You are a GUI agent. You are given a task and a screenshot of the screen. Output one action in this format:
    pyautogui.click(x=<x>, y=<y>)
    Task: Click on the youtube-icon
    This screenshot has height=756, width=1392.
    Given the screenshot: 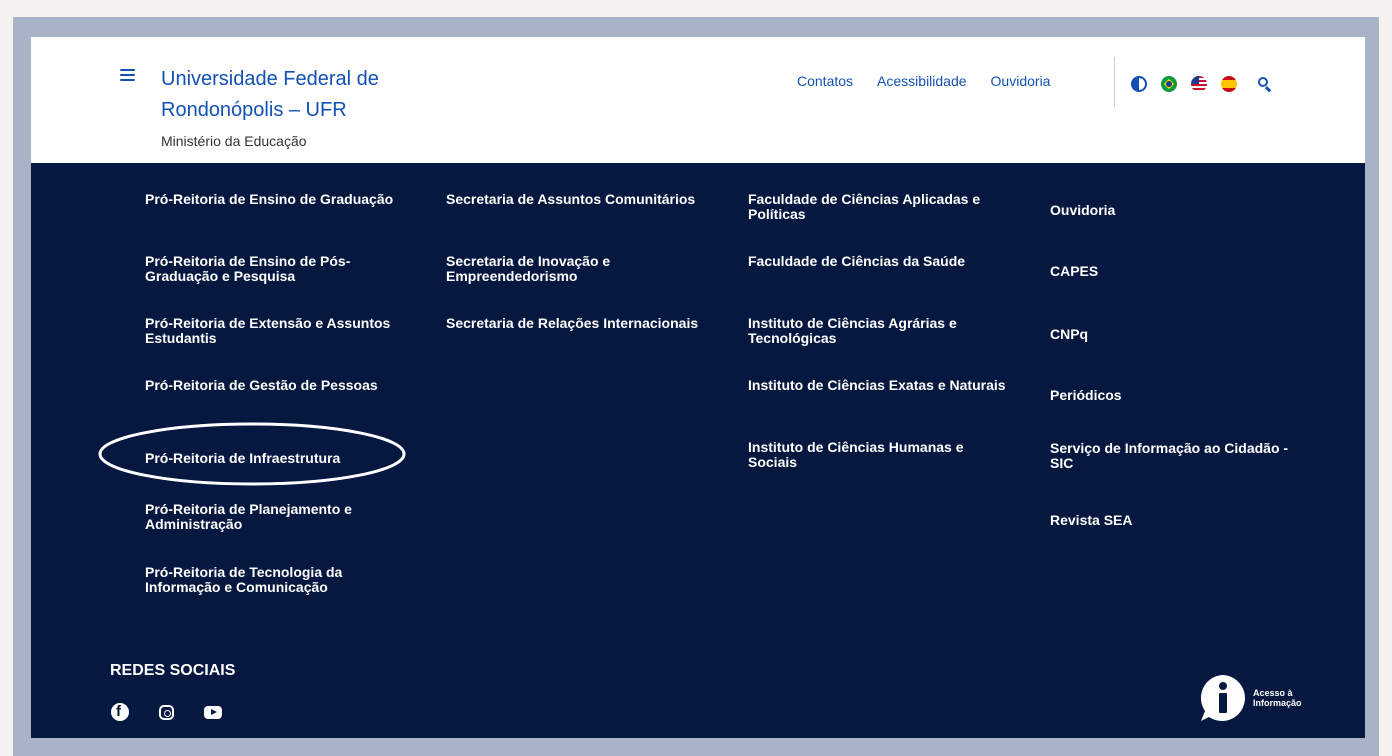 What is the action you would take?
    pyautogui.click(x=213, y=712)
    